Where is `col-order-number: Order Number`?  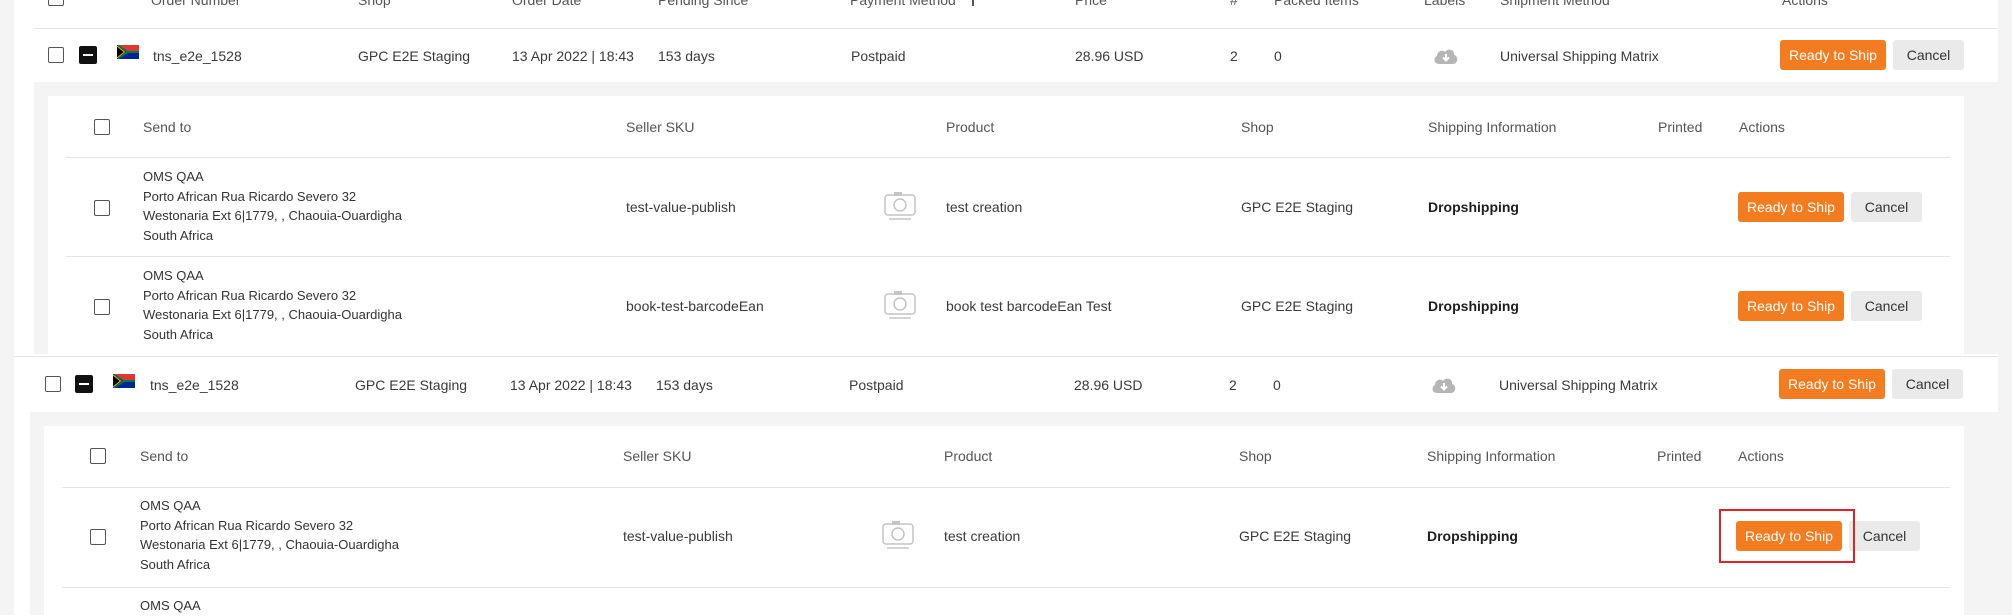 col-order-number: Order Number is located at coordinates (196, 4).